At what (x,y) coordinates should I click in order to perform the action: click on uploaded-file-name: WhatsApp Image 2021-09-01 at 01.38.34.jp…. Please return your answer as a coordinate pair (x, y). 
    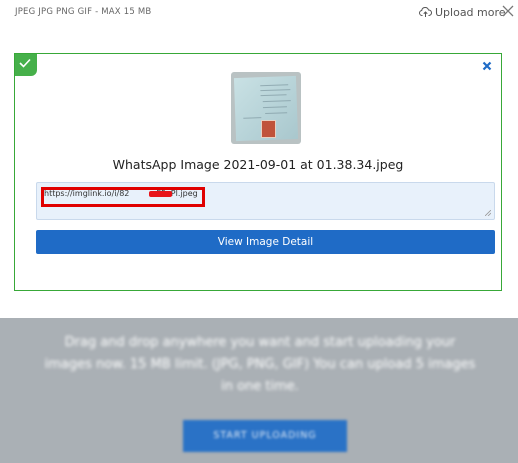
    Looking at the image, I should click on (258, 164).